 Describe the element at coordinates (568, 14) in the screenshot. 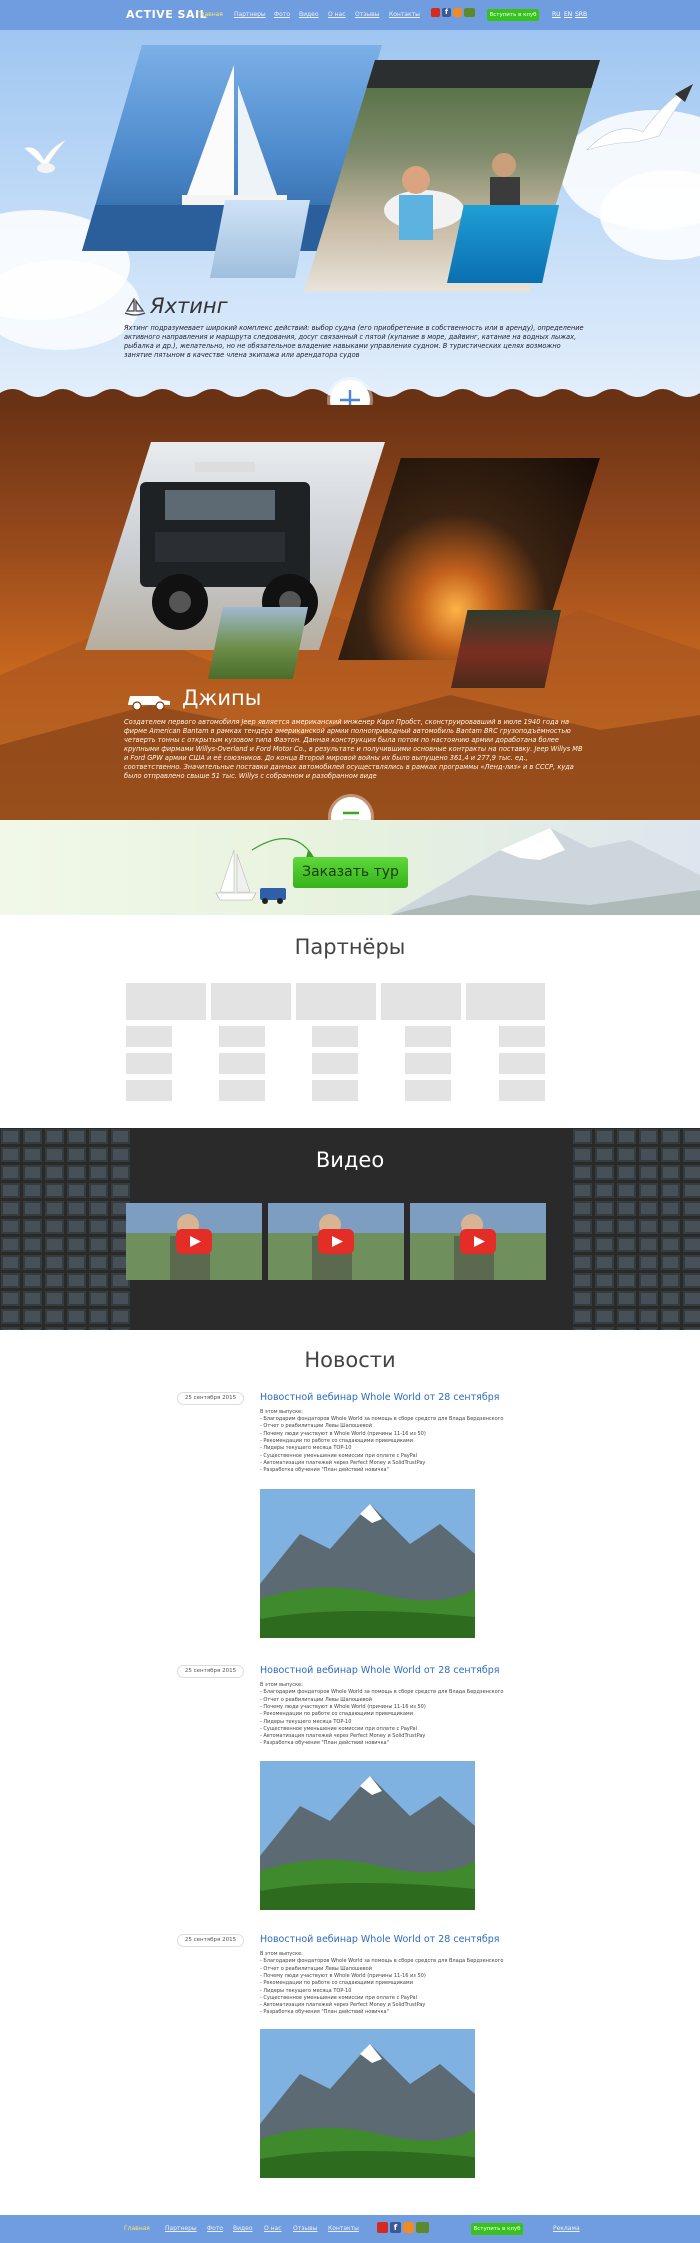

I see `lang-en: EN` at that location.